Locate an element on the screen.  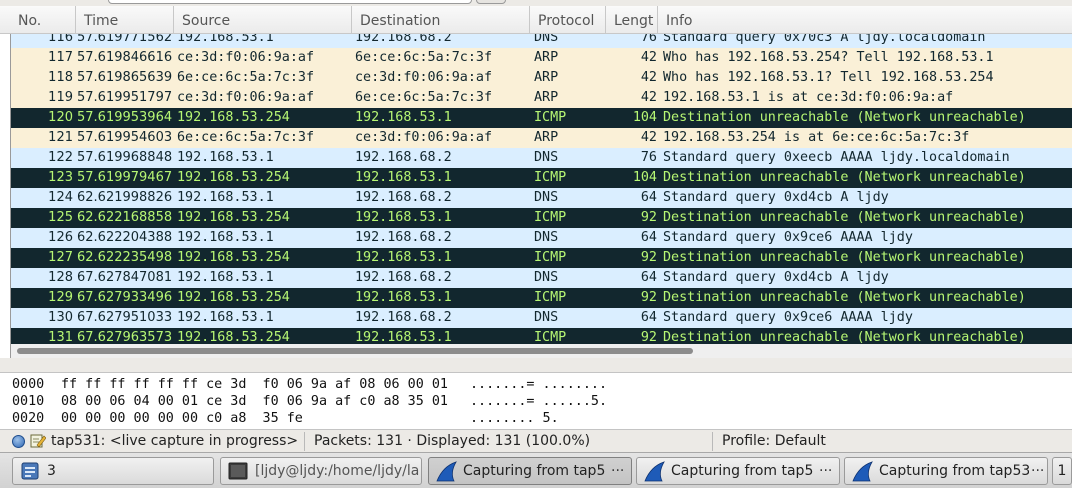
profile-status: Profile: Default is located at coordinates (822, 441).